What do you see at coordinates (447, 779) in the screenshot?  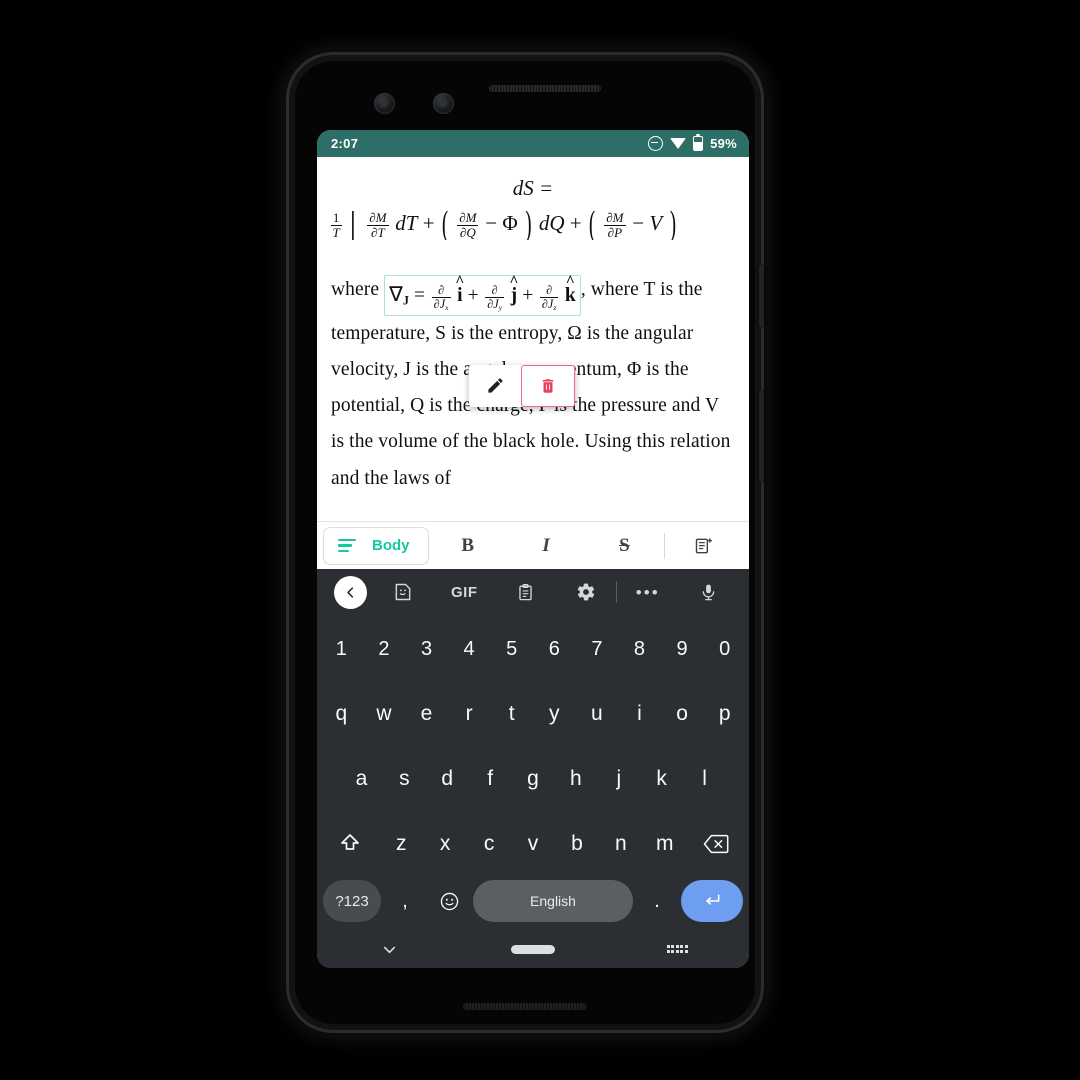 I see `key-d: d` at bounding box center [447, 779].